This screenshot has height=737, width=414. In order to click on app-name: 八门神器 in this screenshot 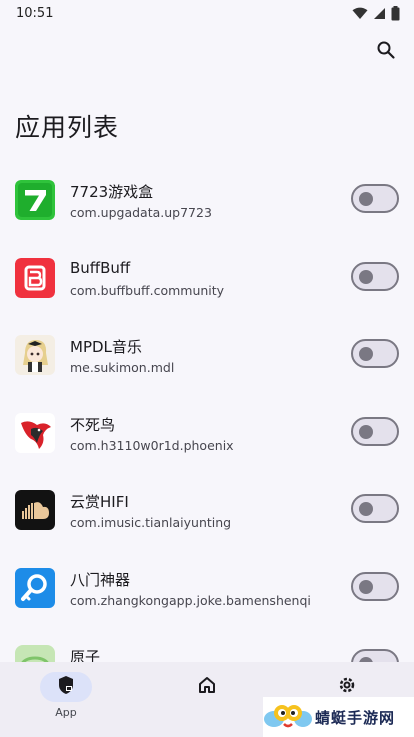, I will do `click(100, 579)`.